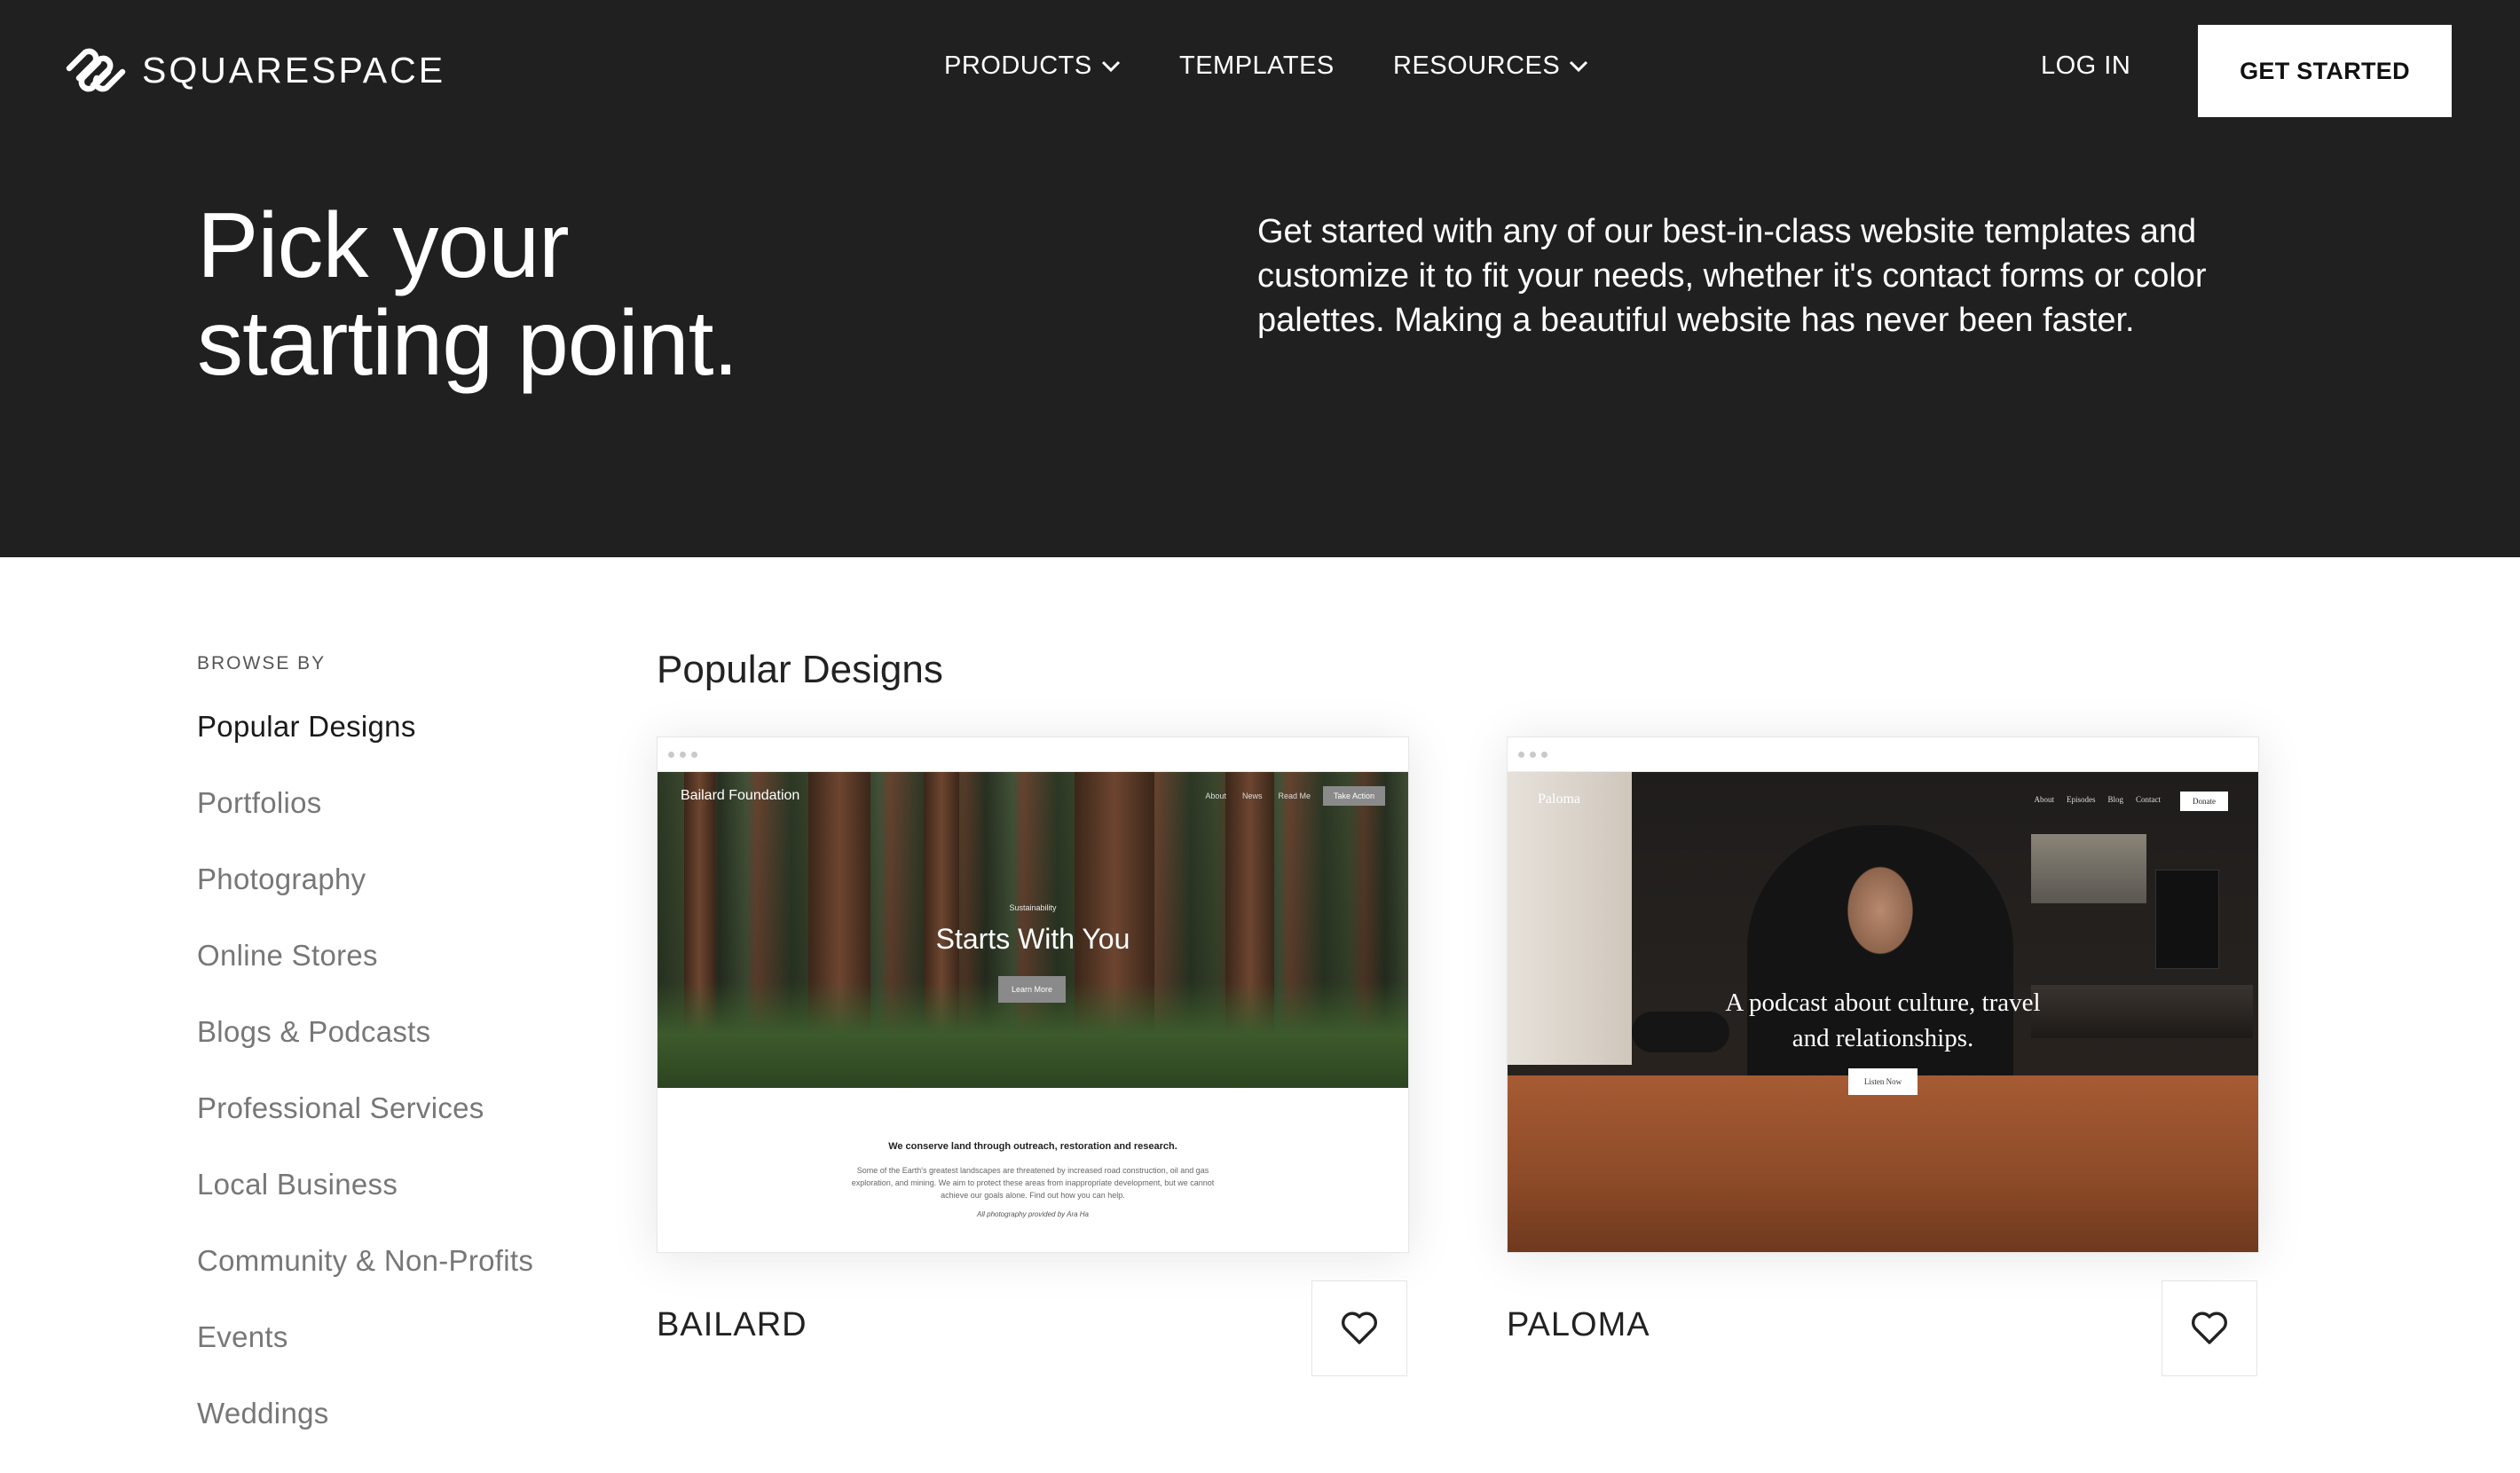  I want to click on hero-title-line2: starting point., so click(468, 344).